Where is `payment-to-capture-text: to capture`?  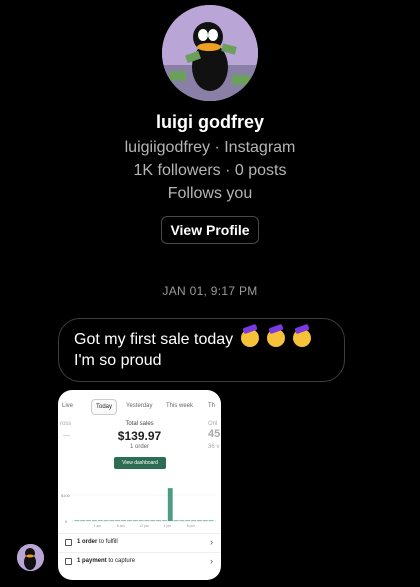 payment-to-capture-text: to capture is located at coordinates (121, 561).